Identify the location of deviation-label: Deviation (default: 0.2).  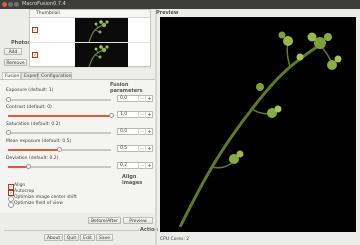
(32, 158).